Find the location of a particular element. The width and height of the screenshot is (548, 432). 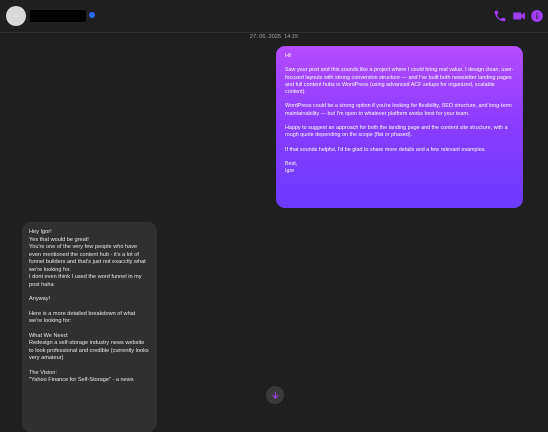

message-timestamp: 27. 06. 2025. 14:15 is located at coordinates (274, 37).